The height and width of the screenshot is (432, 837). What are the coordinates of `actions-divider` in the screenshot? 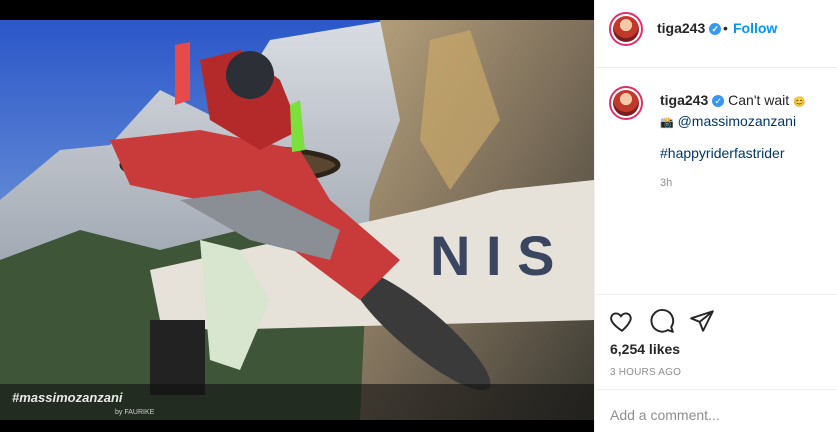 It's located at (716, 294).